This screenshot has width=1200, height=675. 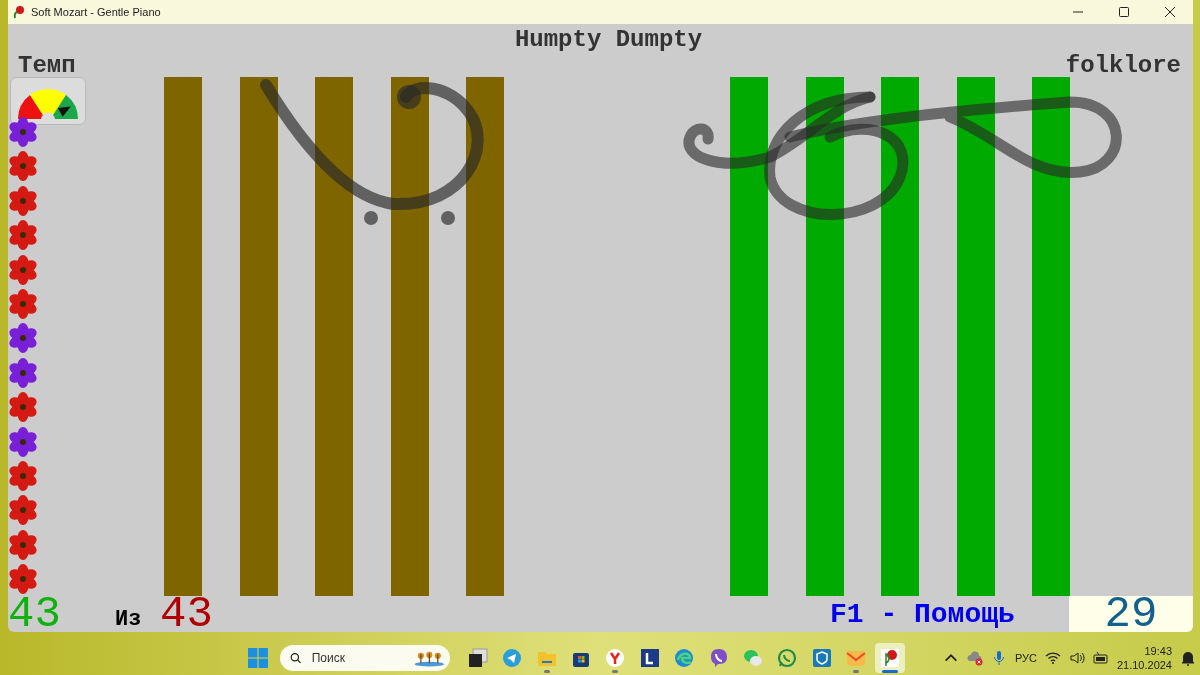 I want to click on battery-icon, so click(x=1100, y=657).